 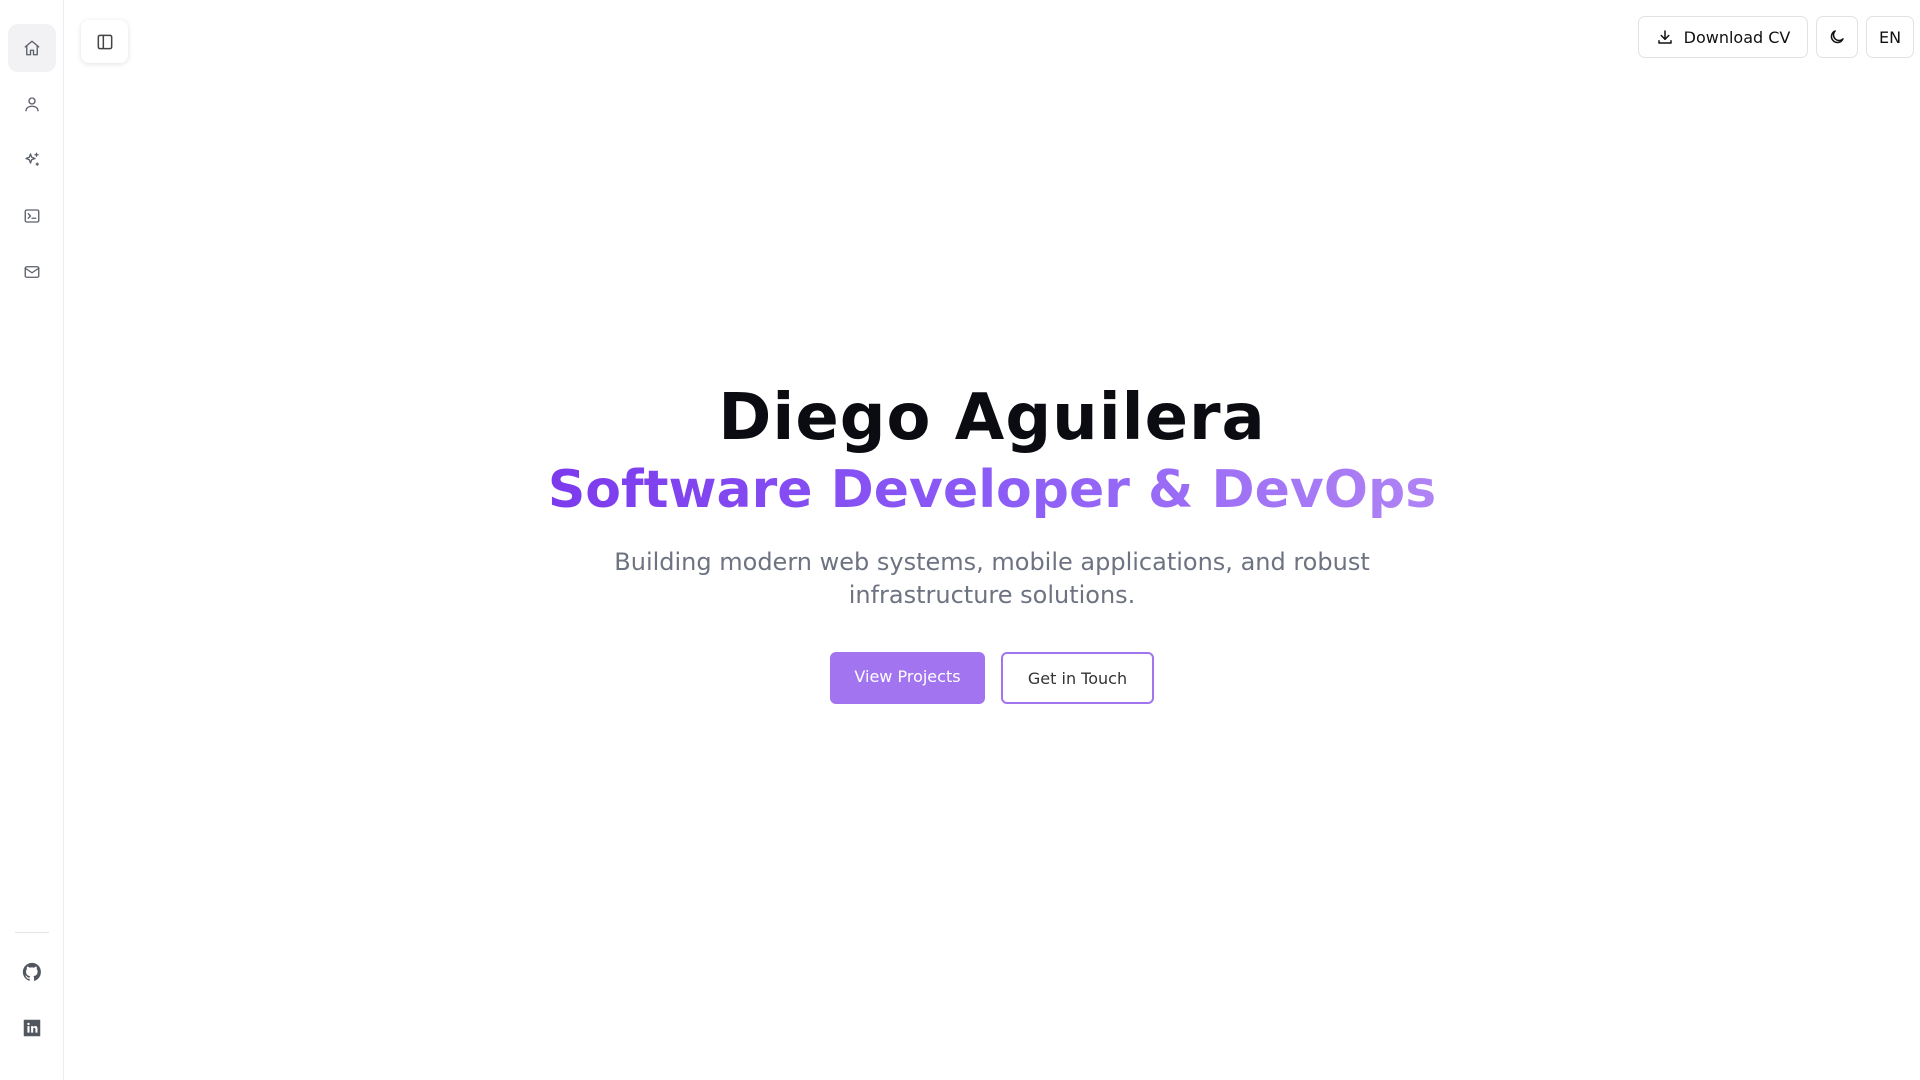 What do you see at coordinates (1890, 37) in the screenshot?
I see `language-toggle-button: EN` at bounding box center [1890, 37].